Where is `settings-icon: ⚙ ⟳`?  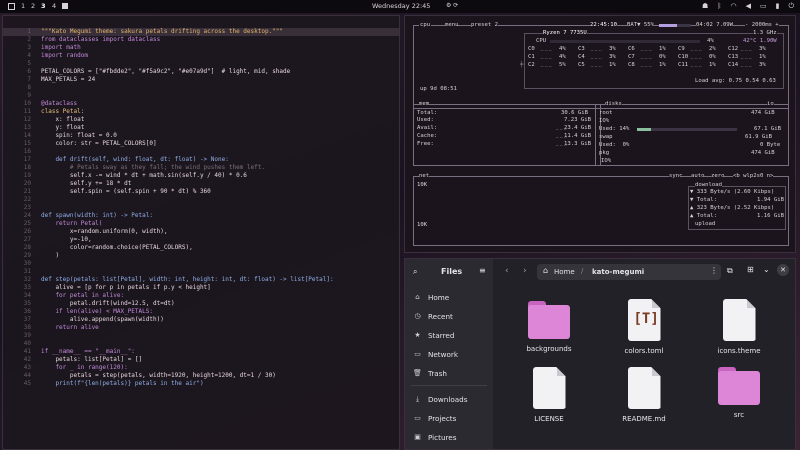 settings-icon: ⚙ ⟳ is located at coordinates (452, 5).